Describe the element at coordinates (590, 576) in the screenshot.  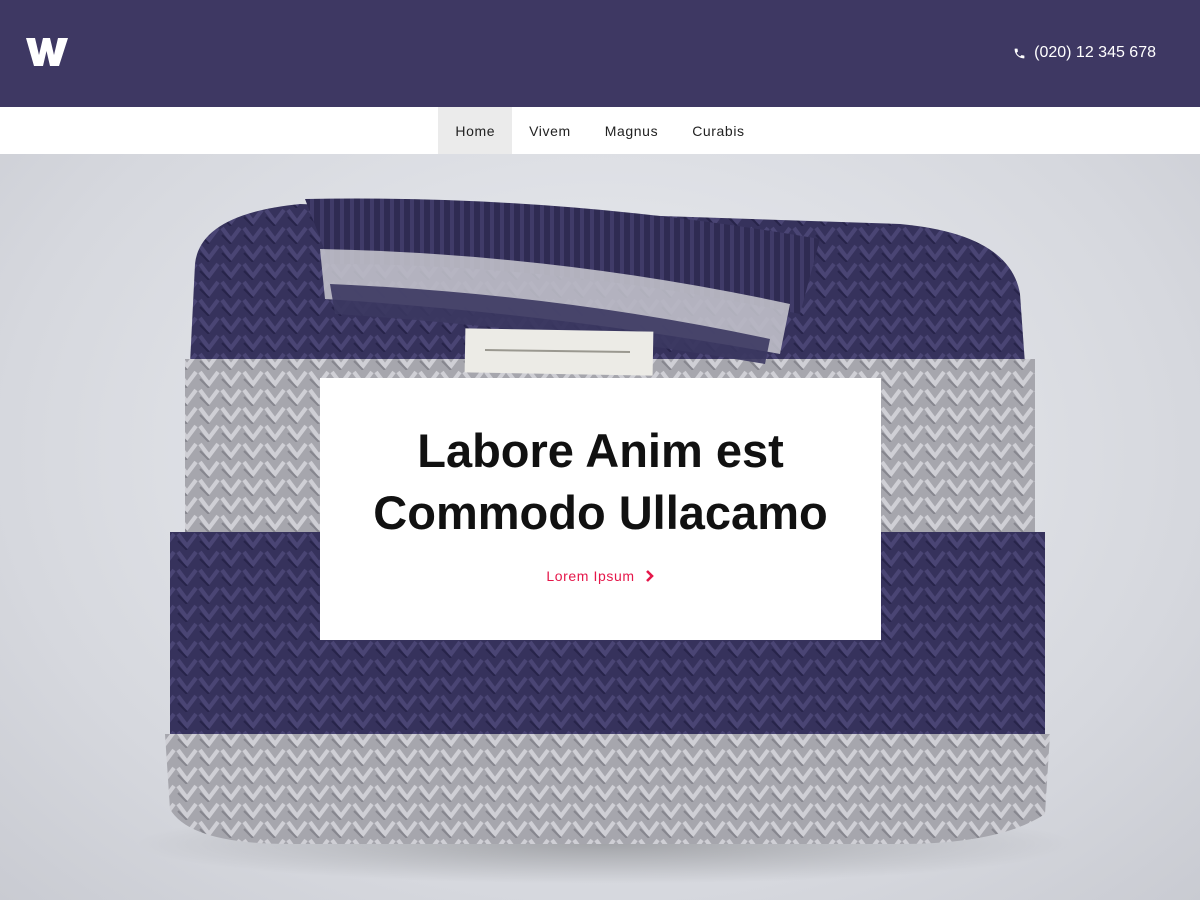
I see `hero-cta-label: Lorem Ipsum` at that location.